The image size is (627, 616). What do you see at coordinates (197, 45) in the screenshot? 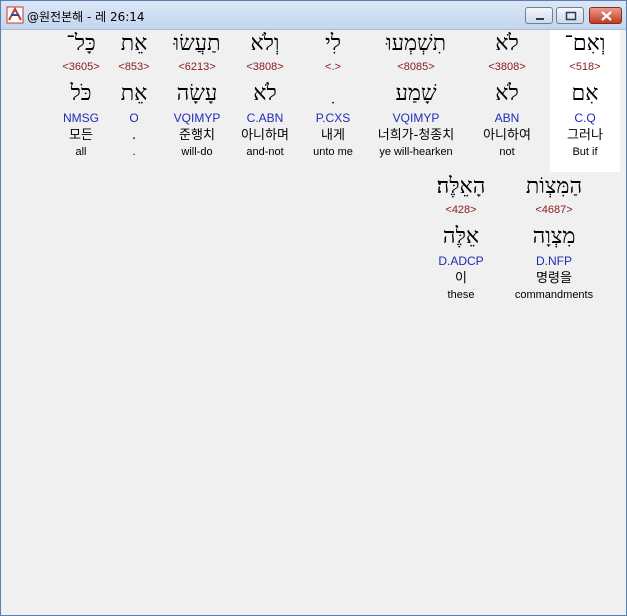
I see `hebrew-word: תַעֲשׂוּ` at bounding box center [197, 45].